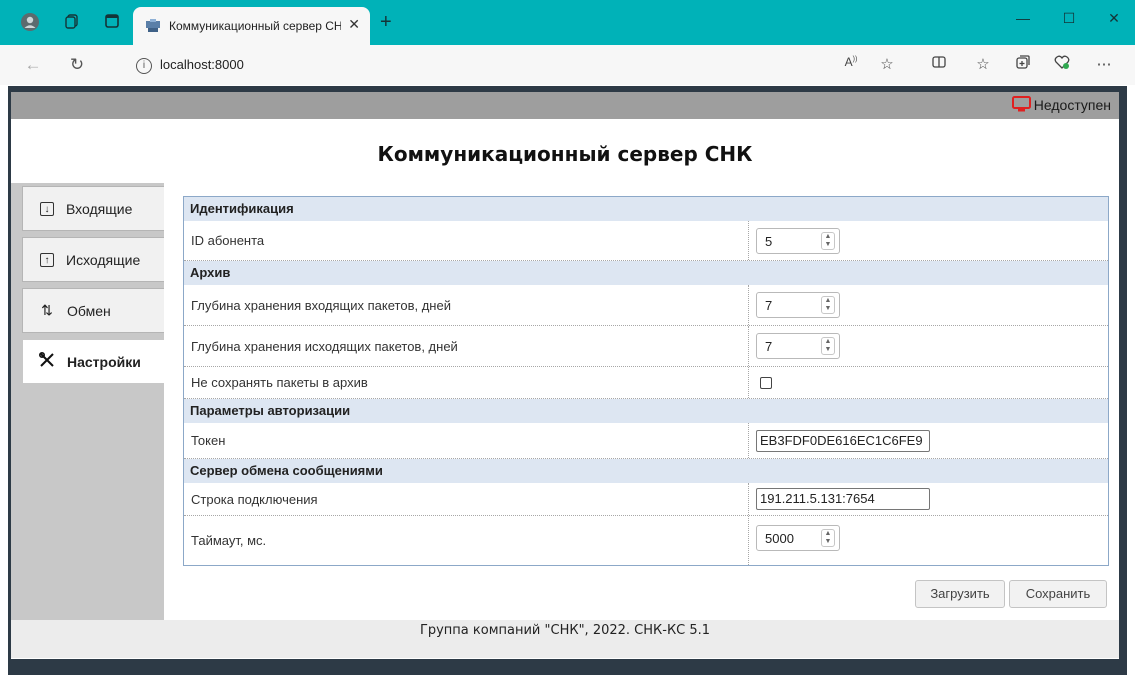 The image size is (1135, 675). I want to click on sidebar-item-settings: Настройки, so click(93, 361).